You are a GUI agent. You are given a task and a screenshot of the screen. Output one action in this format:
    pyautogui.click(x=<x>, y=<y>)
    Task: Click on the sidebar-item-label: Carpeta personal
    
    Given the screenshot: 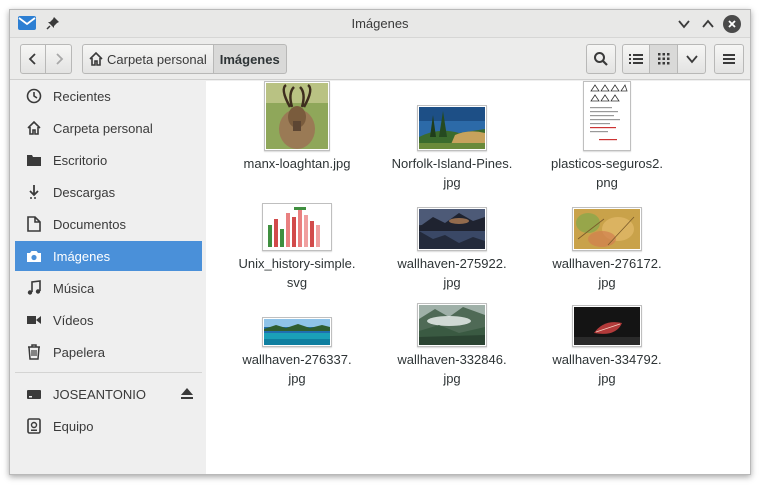 What is the action you would take?
    pyautogui.click(x=103, y=128)
    